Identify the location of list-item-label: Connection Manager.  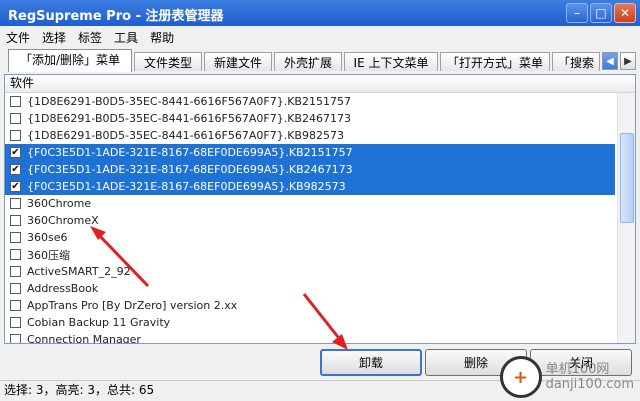
(84, 338).